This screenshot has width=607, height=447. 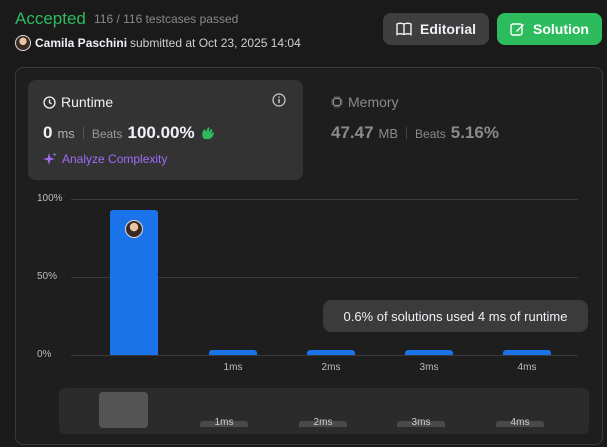 I want to click on runtime-title-text: Runtime, so click(x=87, y=102).